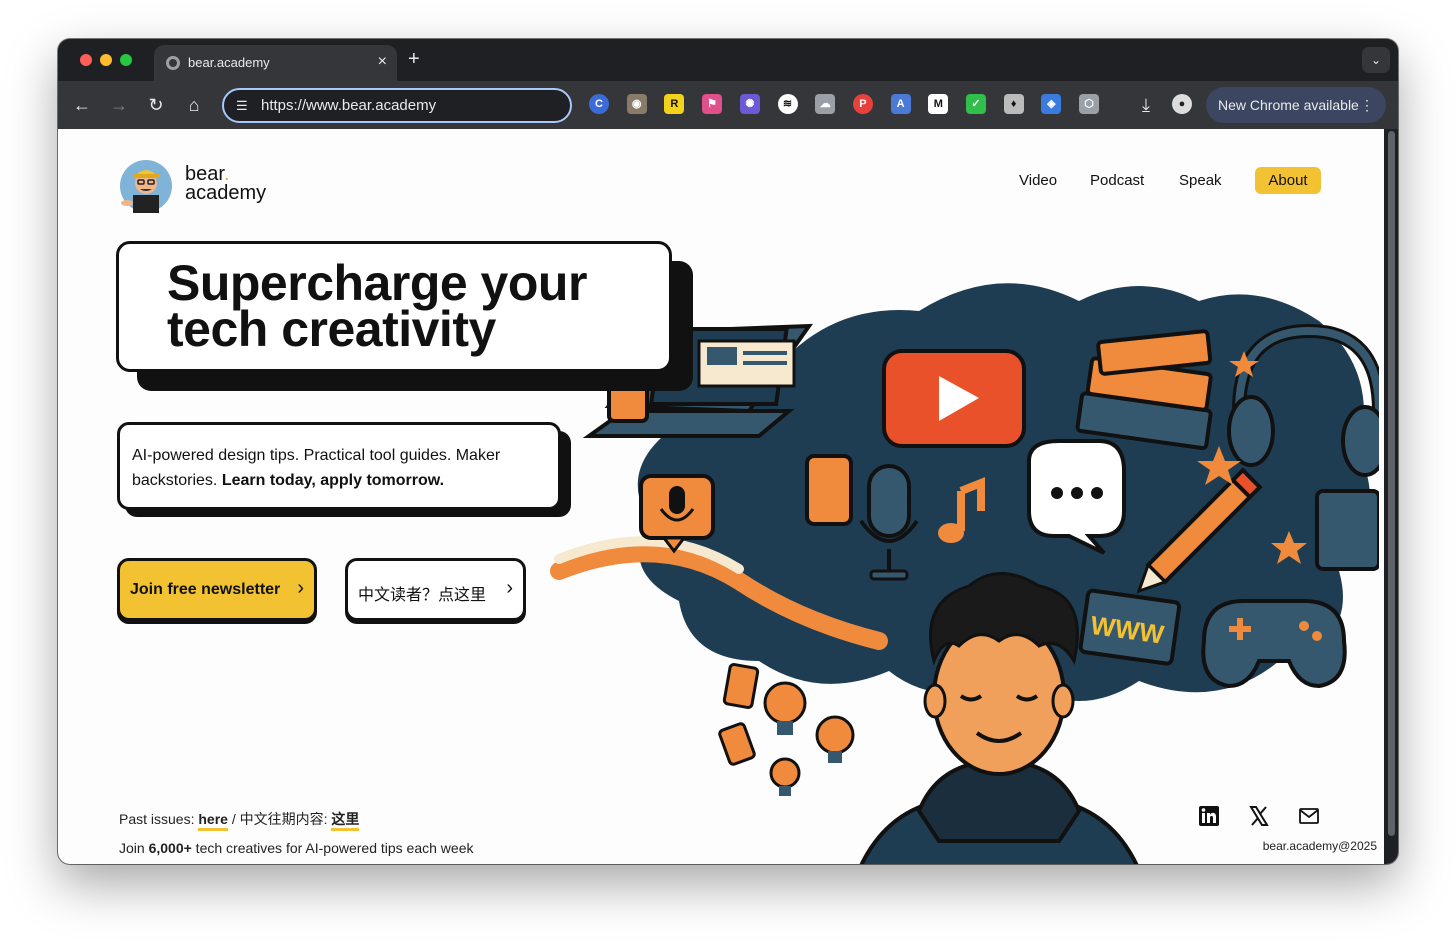 The image size is (1456, 941). Describe the element at coordinates (382, 62) in the screenshot. I see `close-tab-icon: ×` at that location.